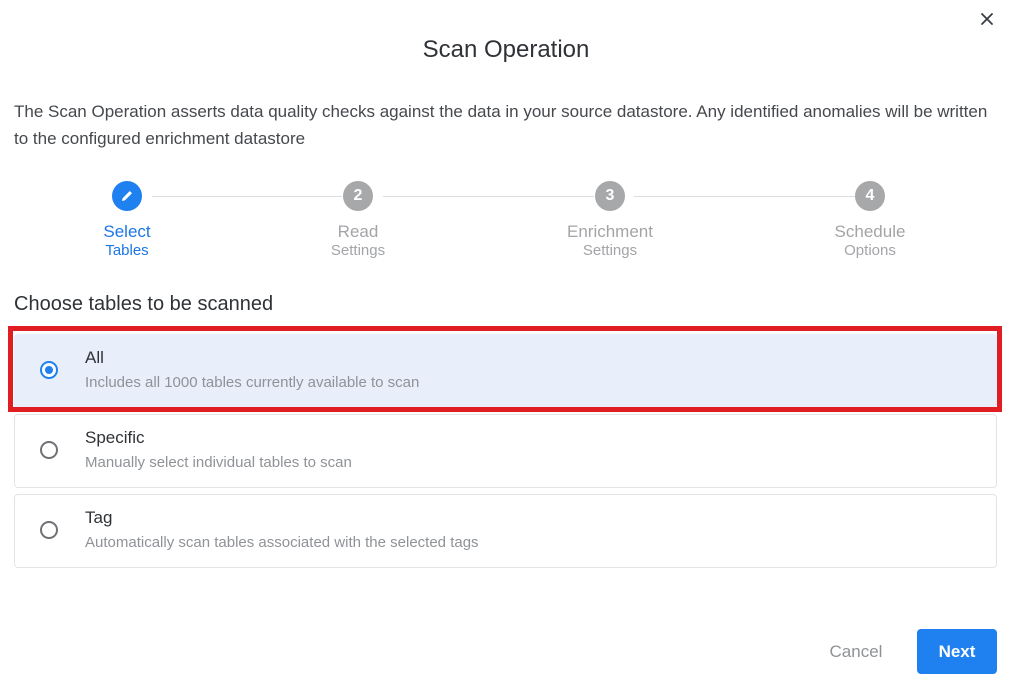 This screenshot has height=697, width=1012. I want to click on step-2-marker: 2, so click(358, 196).